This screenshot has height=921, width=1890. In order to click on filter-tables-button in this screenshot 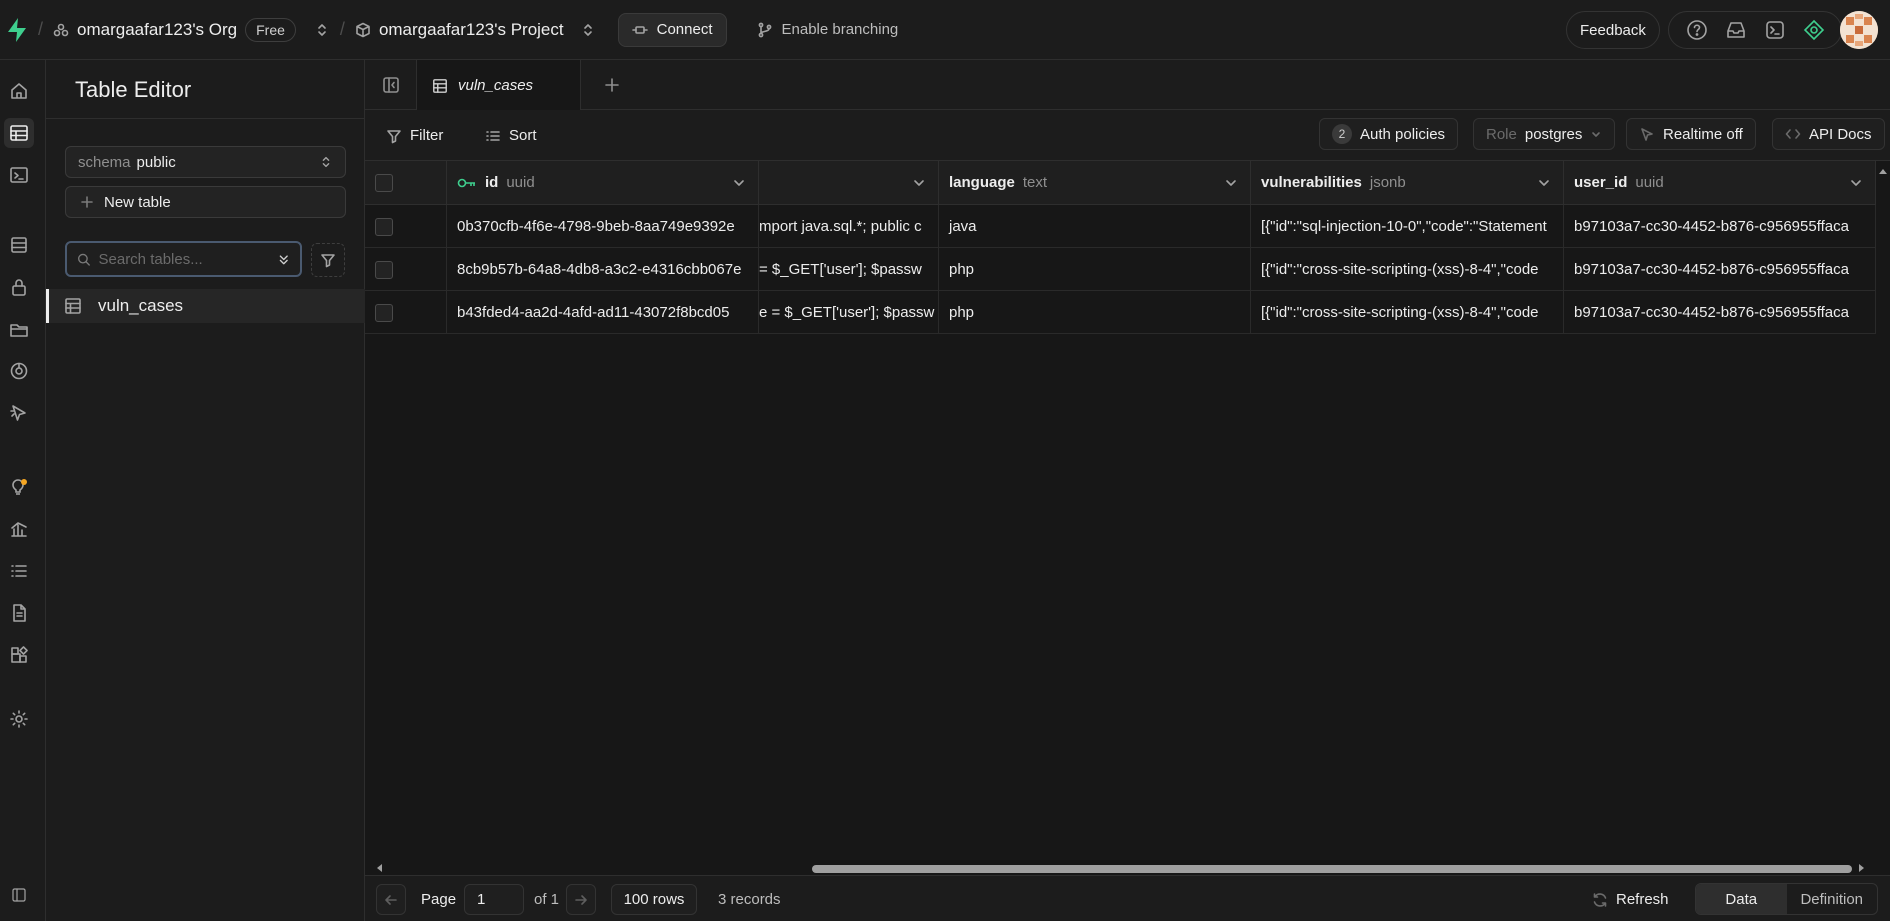, I will do `click(328, 260)`.